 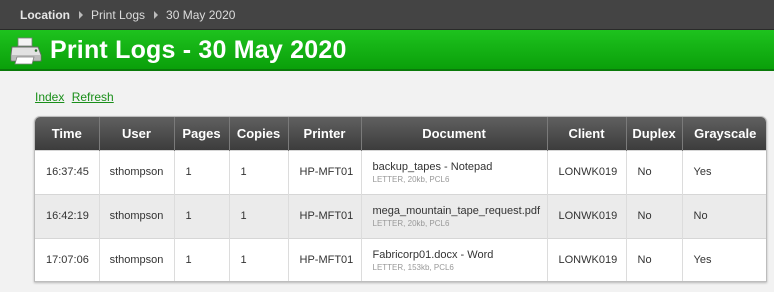 I want to click on column-header-copies: Copies, so click(x=259, y=133).